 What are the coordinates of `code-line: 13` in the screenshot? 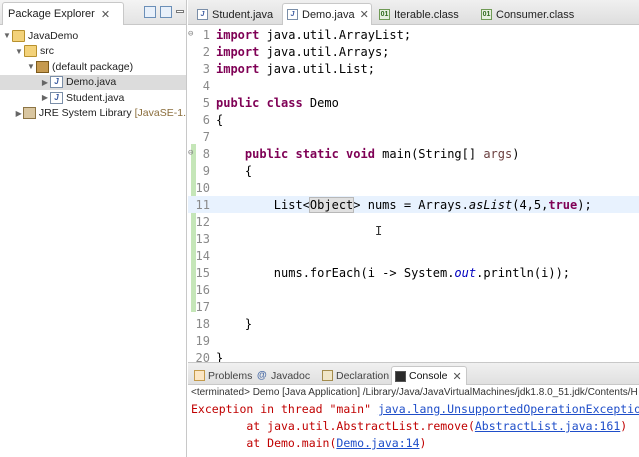 It's located at (413, 238).